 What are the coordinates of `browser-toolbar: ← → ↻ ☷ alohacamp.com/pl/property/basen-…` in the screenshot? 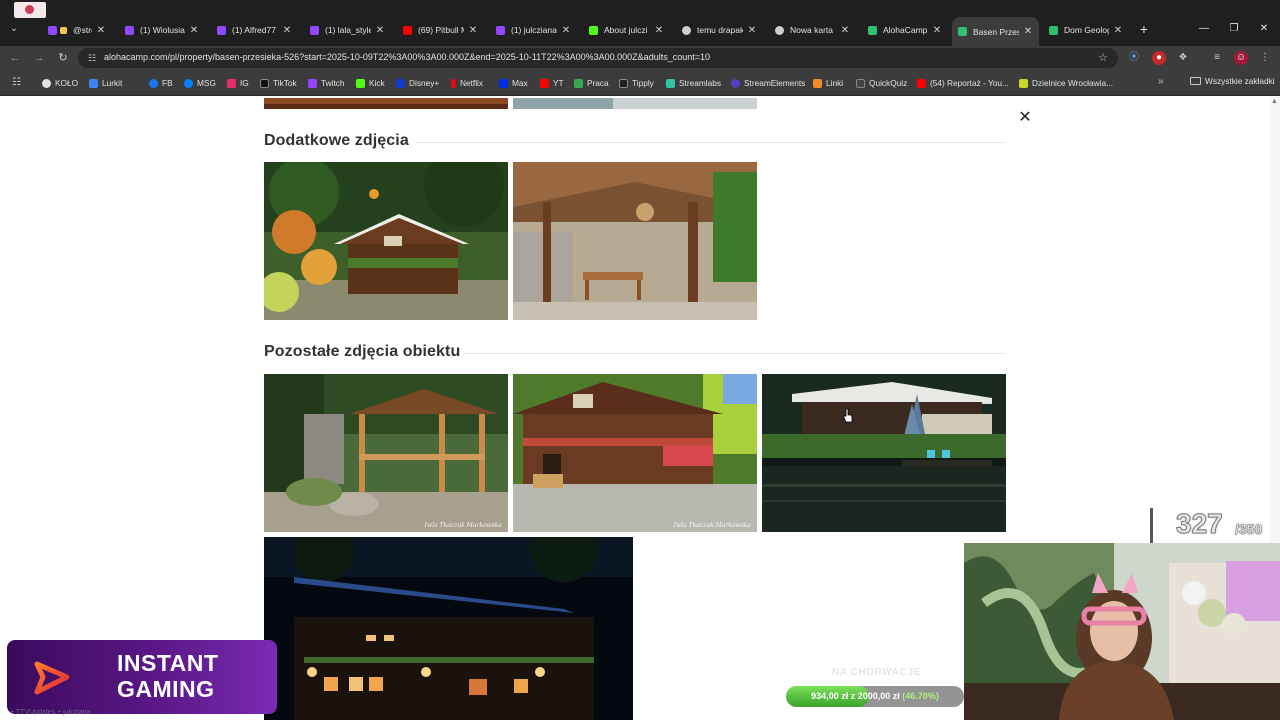 It's located at (640, 58).